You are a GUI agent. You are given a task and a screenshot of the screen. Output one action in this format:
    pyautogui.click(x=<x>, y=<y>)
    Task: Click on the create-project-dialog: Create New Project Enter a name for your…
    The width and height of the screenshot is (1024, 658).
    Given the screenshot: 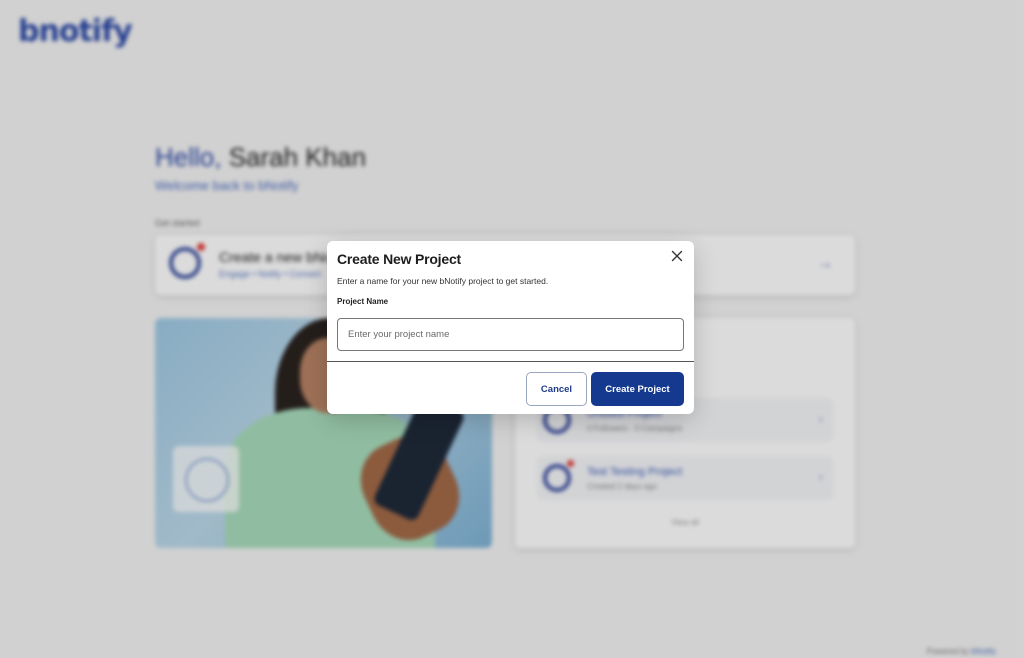 What is the action you would take?
    pyautogui.click(x=510, y=327)
    